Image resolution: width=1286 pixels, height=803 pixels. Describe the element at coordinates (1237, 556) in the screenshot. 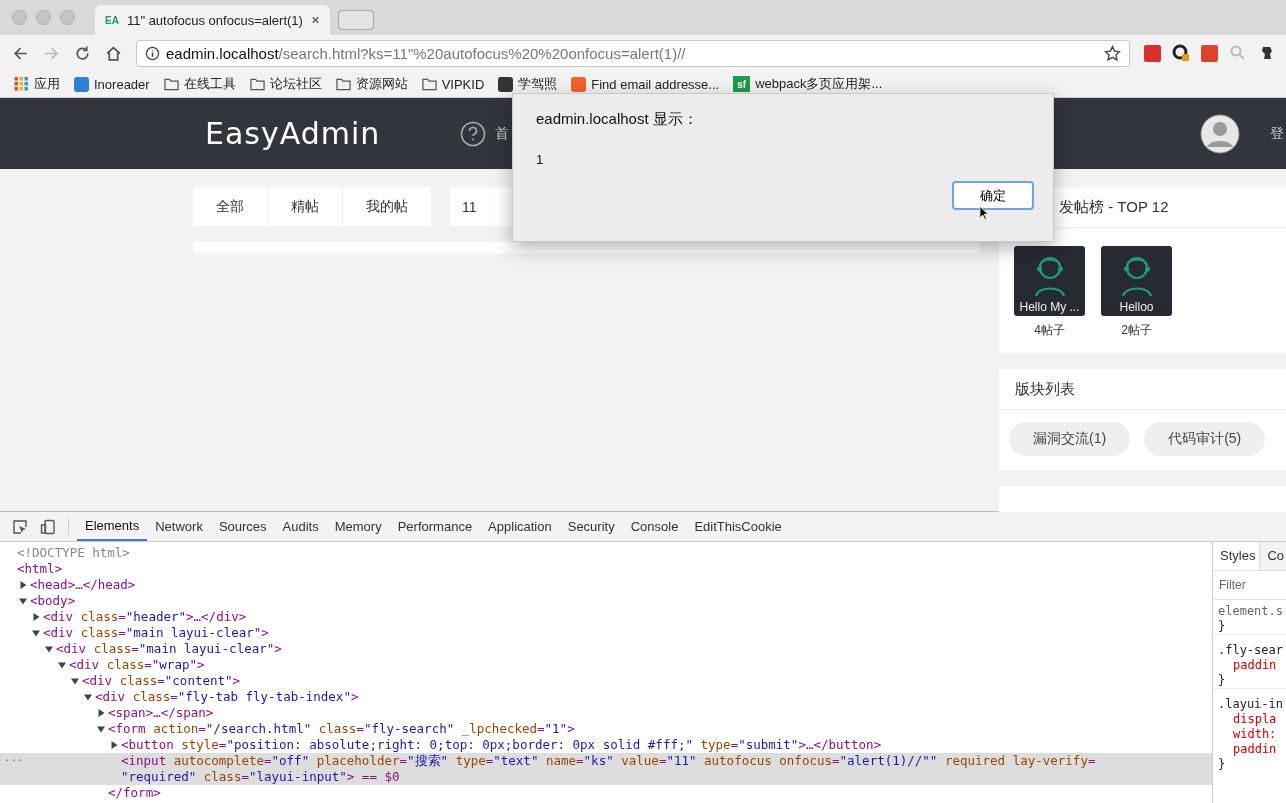

I see `styles-tab: Styles` at that location.